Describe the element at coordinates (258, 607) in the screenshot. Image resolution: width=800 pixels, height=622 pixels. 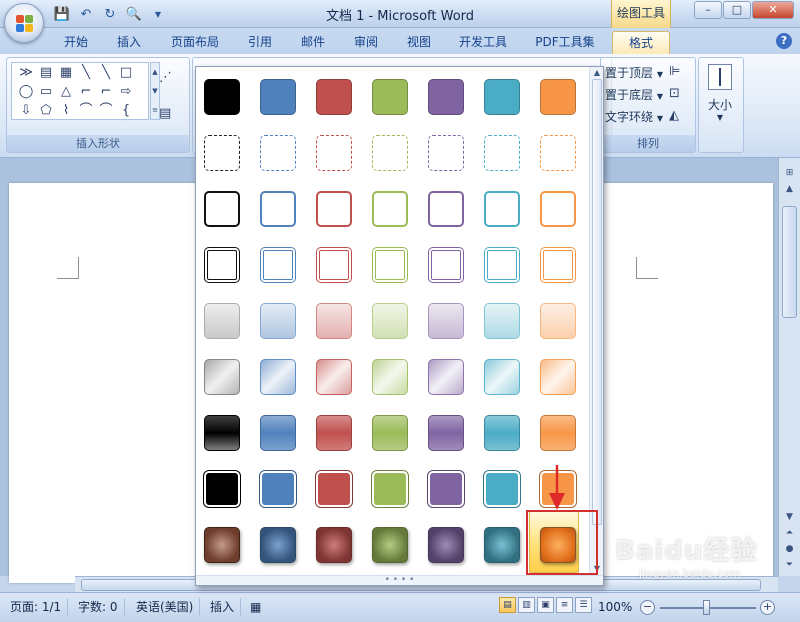
I see `macro-record-icon: ▦` at that location.